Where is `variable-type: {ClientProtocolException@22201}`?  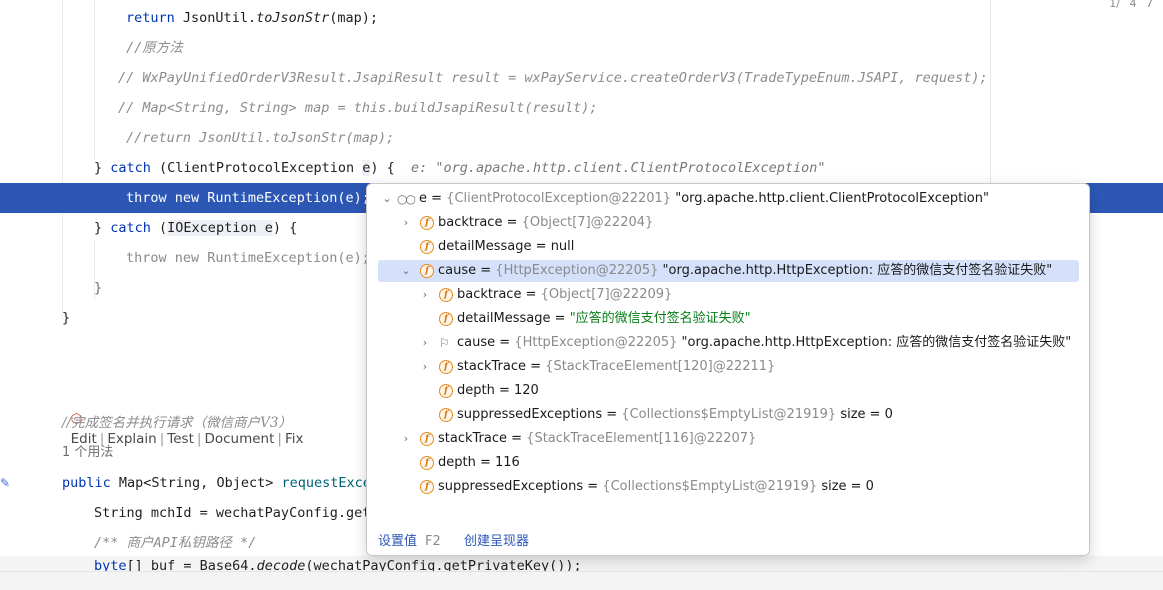 variable-type: {ClientProtocolException@22201} is located at coordinates (559, 198).